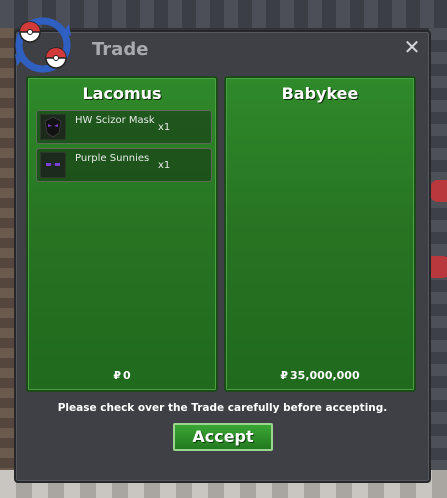  Describe the element at coordinates (320, 93) in the screenshot. I see `right-player-name: Babykee` at that location.